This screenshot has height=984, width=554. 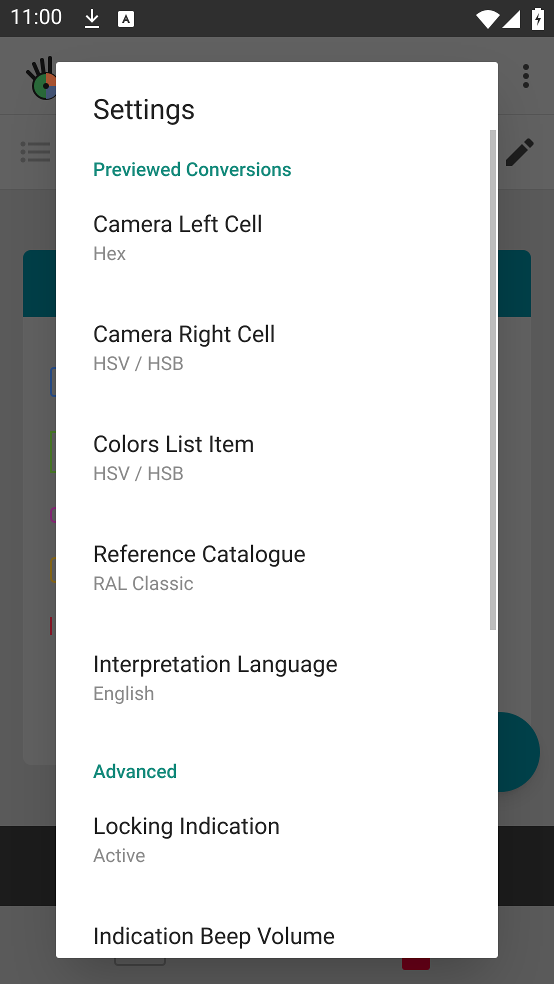 I want to click on setting-title: Colors List Item, so click(x=174, y=445).